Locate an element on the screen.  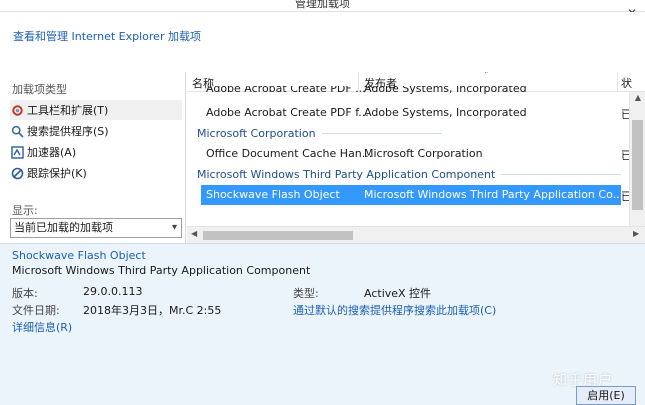
sidebar-item-label: 加速器(A) is located at coordinates (52, 152).